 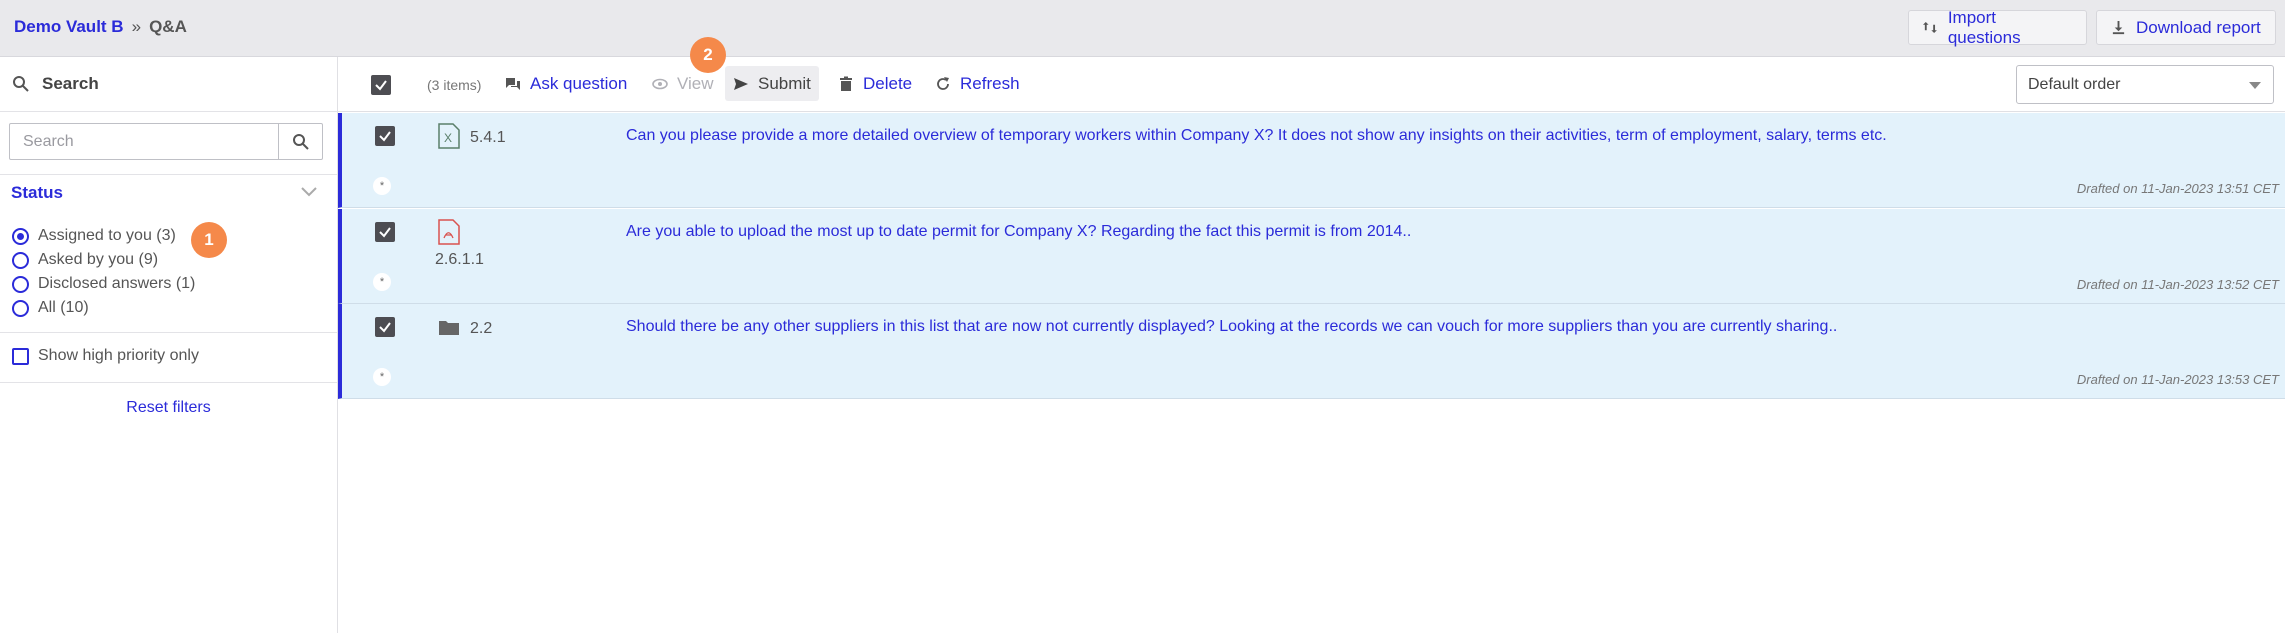 I want to click on delete-button: Delete, so click(x=875, y=83).